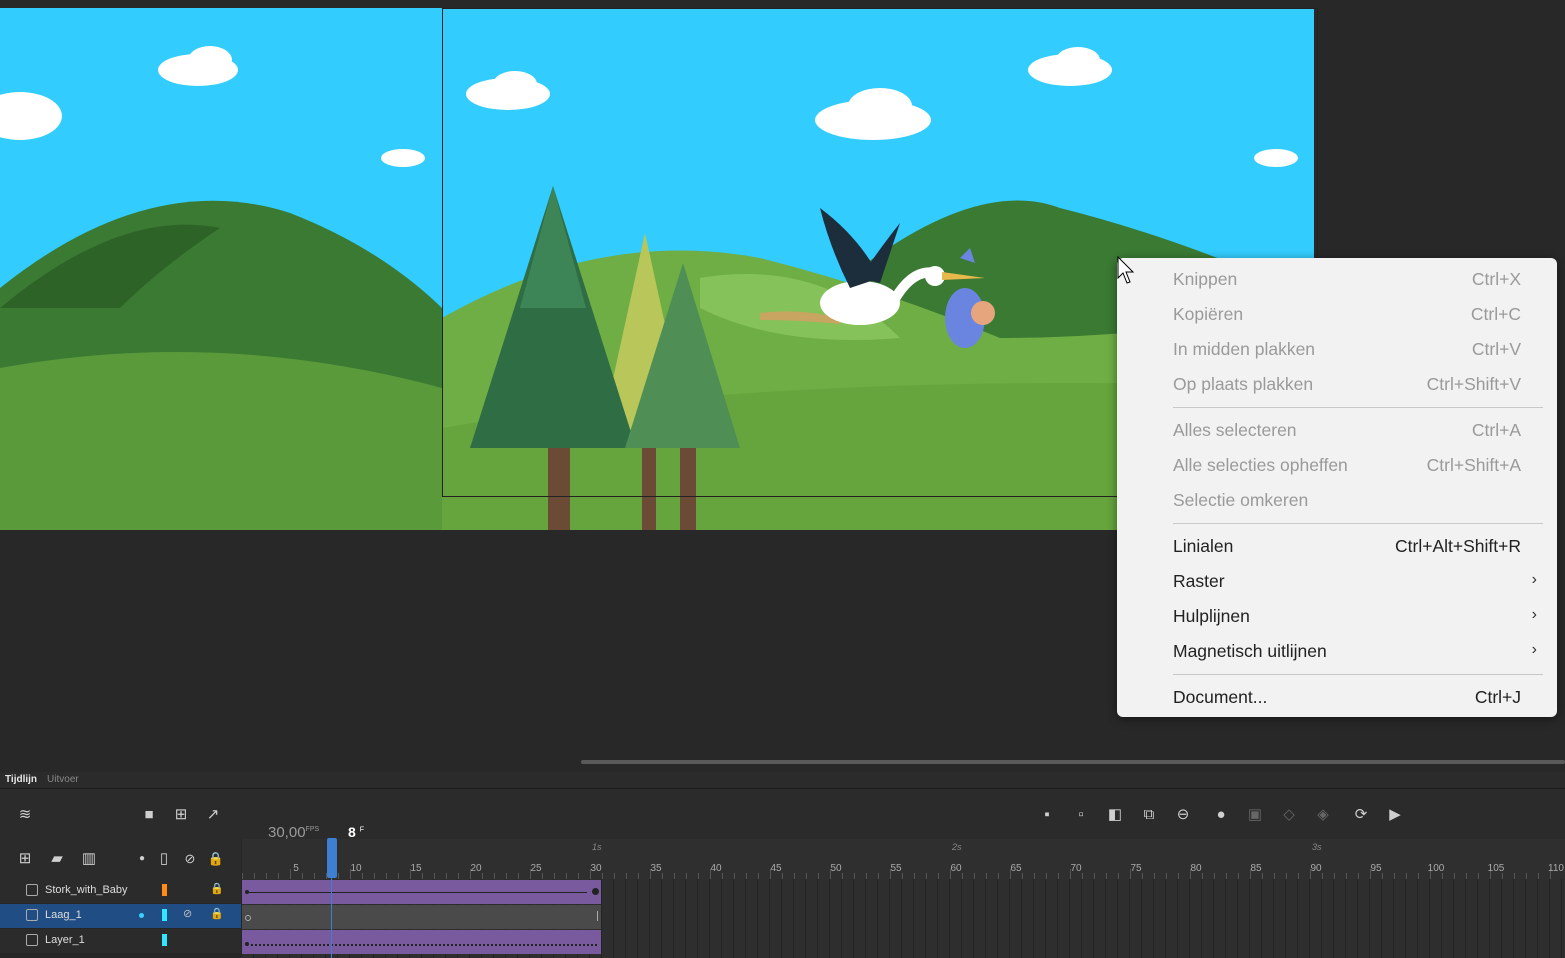 The height and width of the screenshot is (958, 1565). Describe the element at coordinates (1337, 279) in the screenshot. I see `menu-item-knippen: Knippen Ctrl+X` at that location.